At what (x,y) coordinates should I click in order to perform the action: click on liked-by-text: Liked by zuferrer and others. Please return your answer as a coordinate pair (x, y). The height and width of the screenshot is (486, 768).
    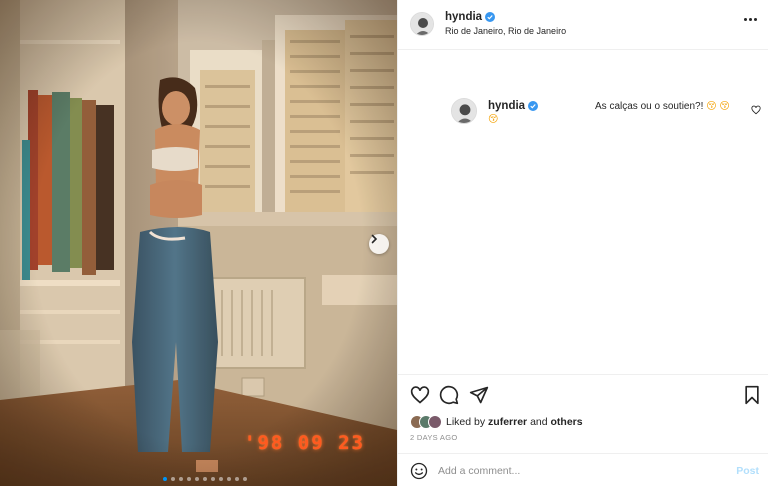
    Looking at the image, I should click on (514, 422).